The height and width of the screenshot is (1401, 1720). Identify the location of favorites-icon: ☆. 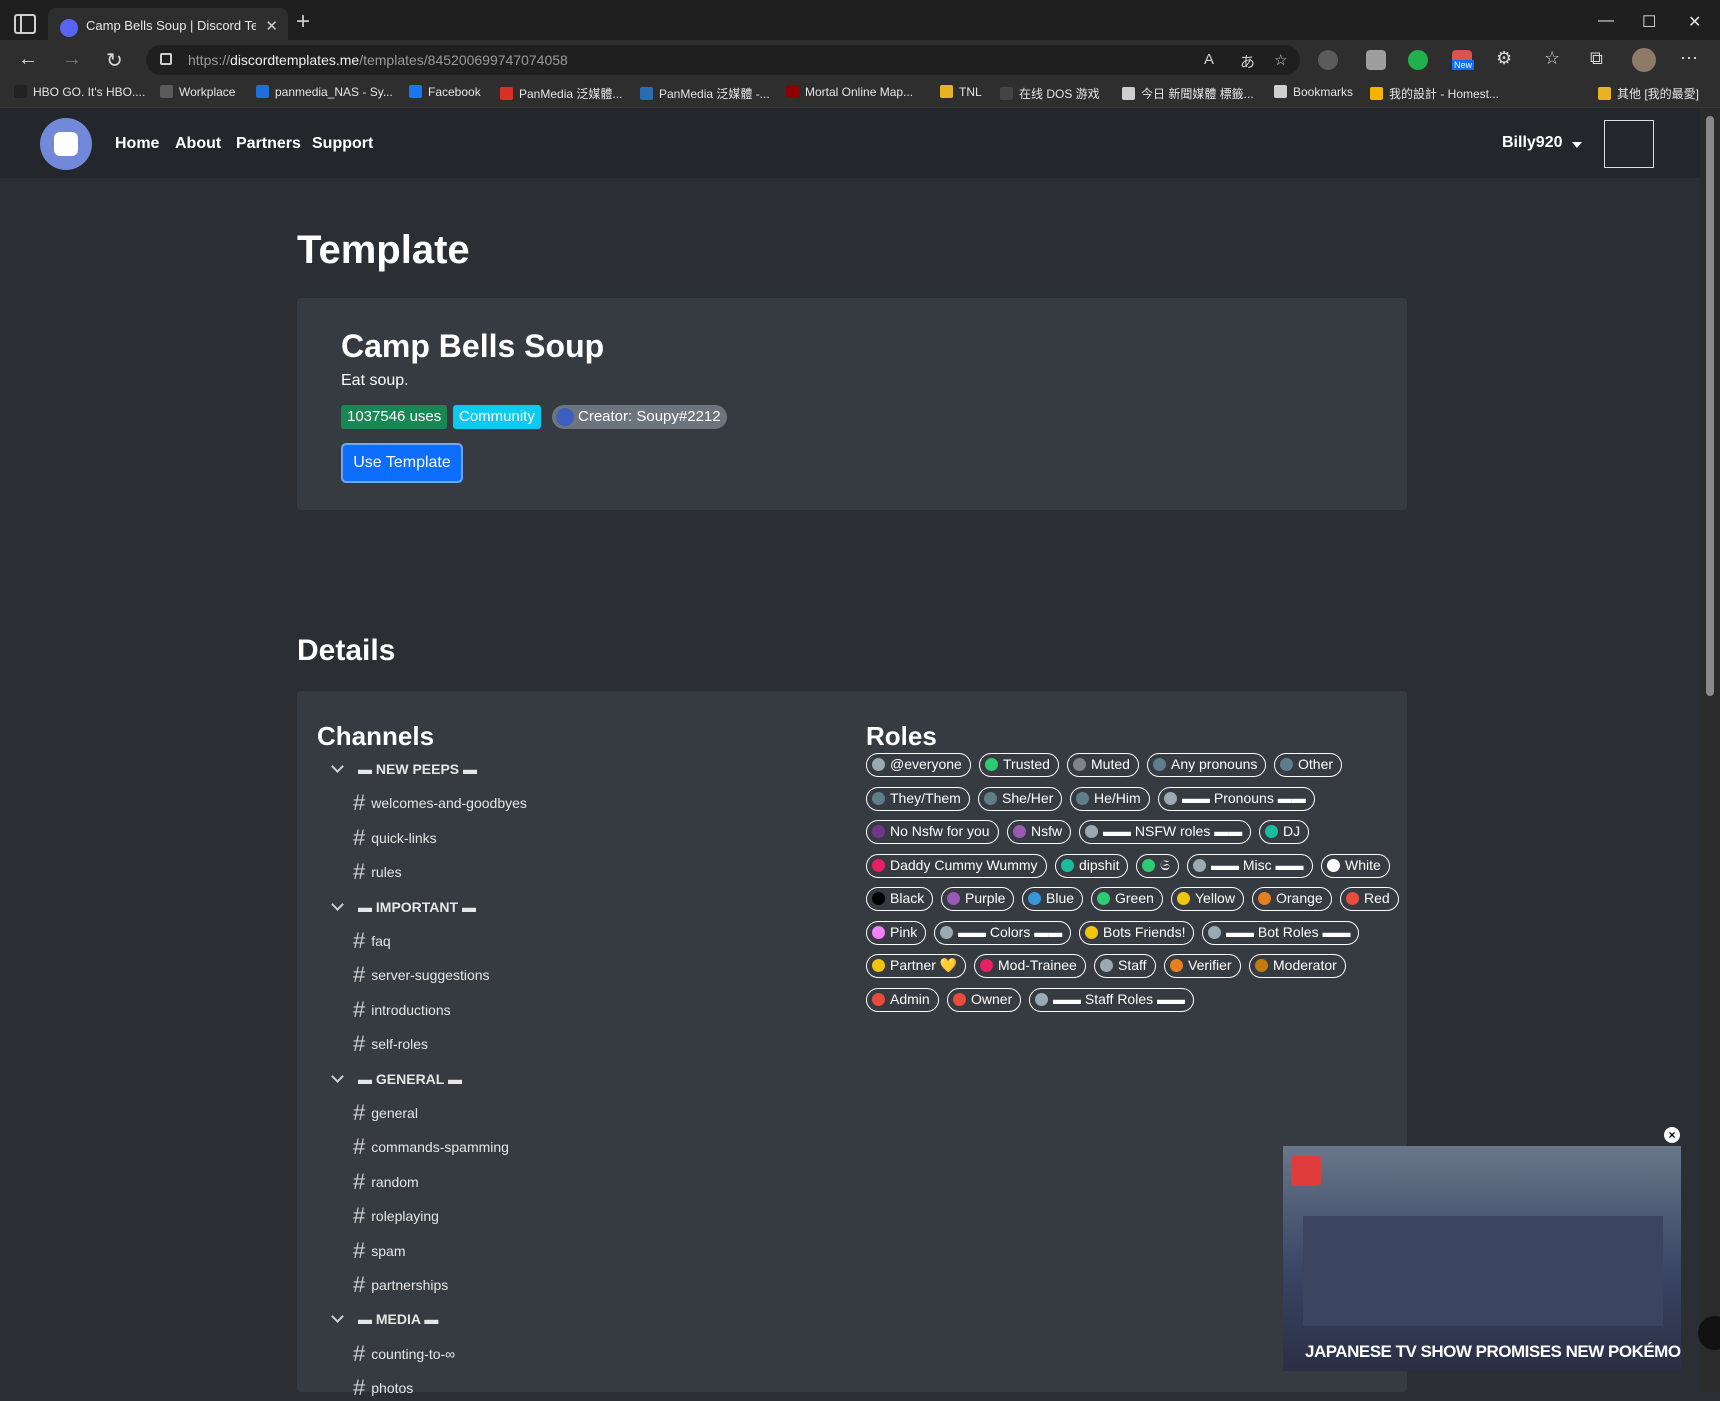
(1552, 58).